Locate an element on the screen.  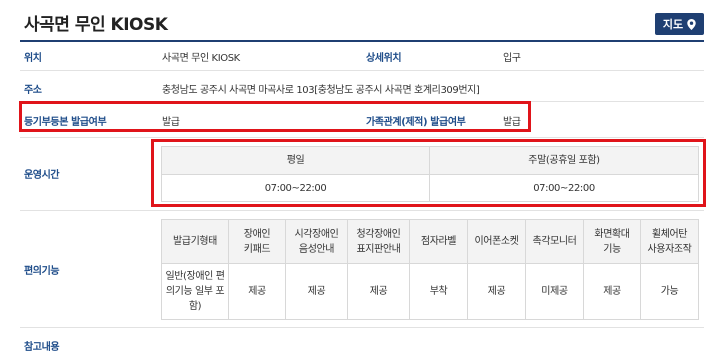
convenience-header-line: 기능 is located at coordinates (612, 249).